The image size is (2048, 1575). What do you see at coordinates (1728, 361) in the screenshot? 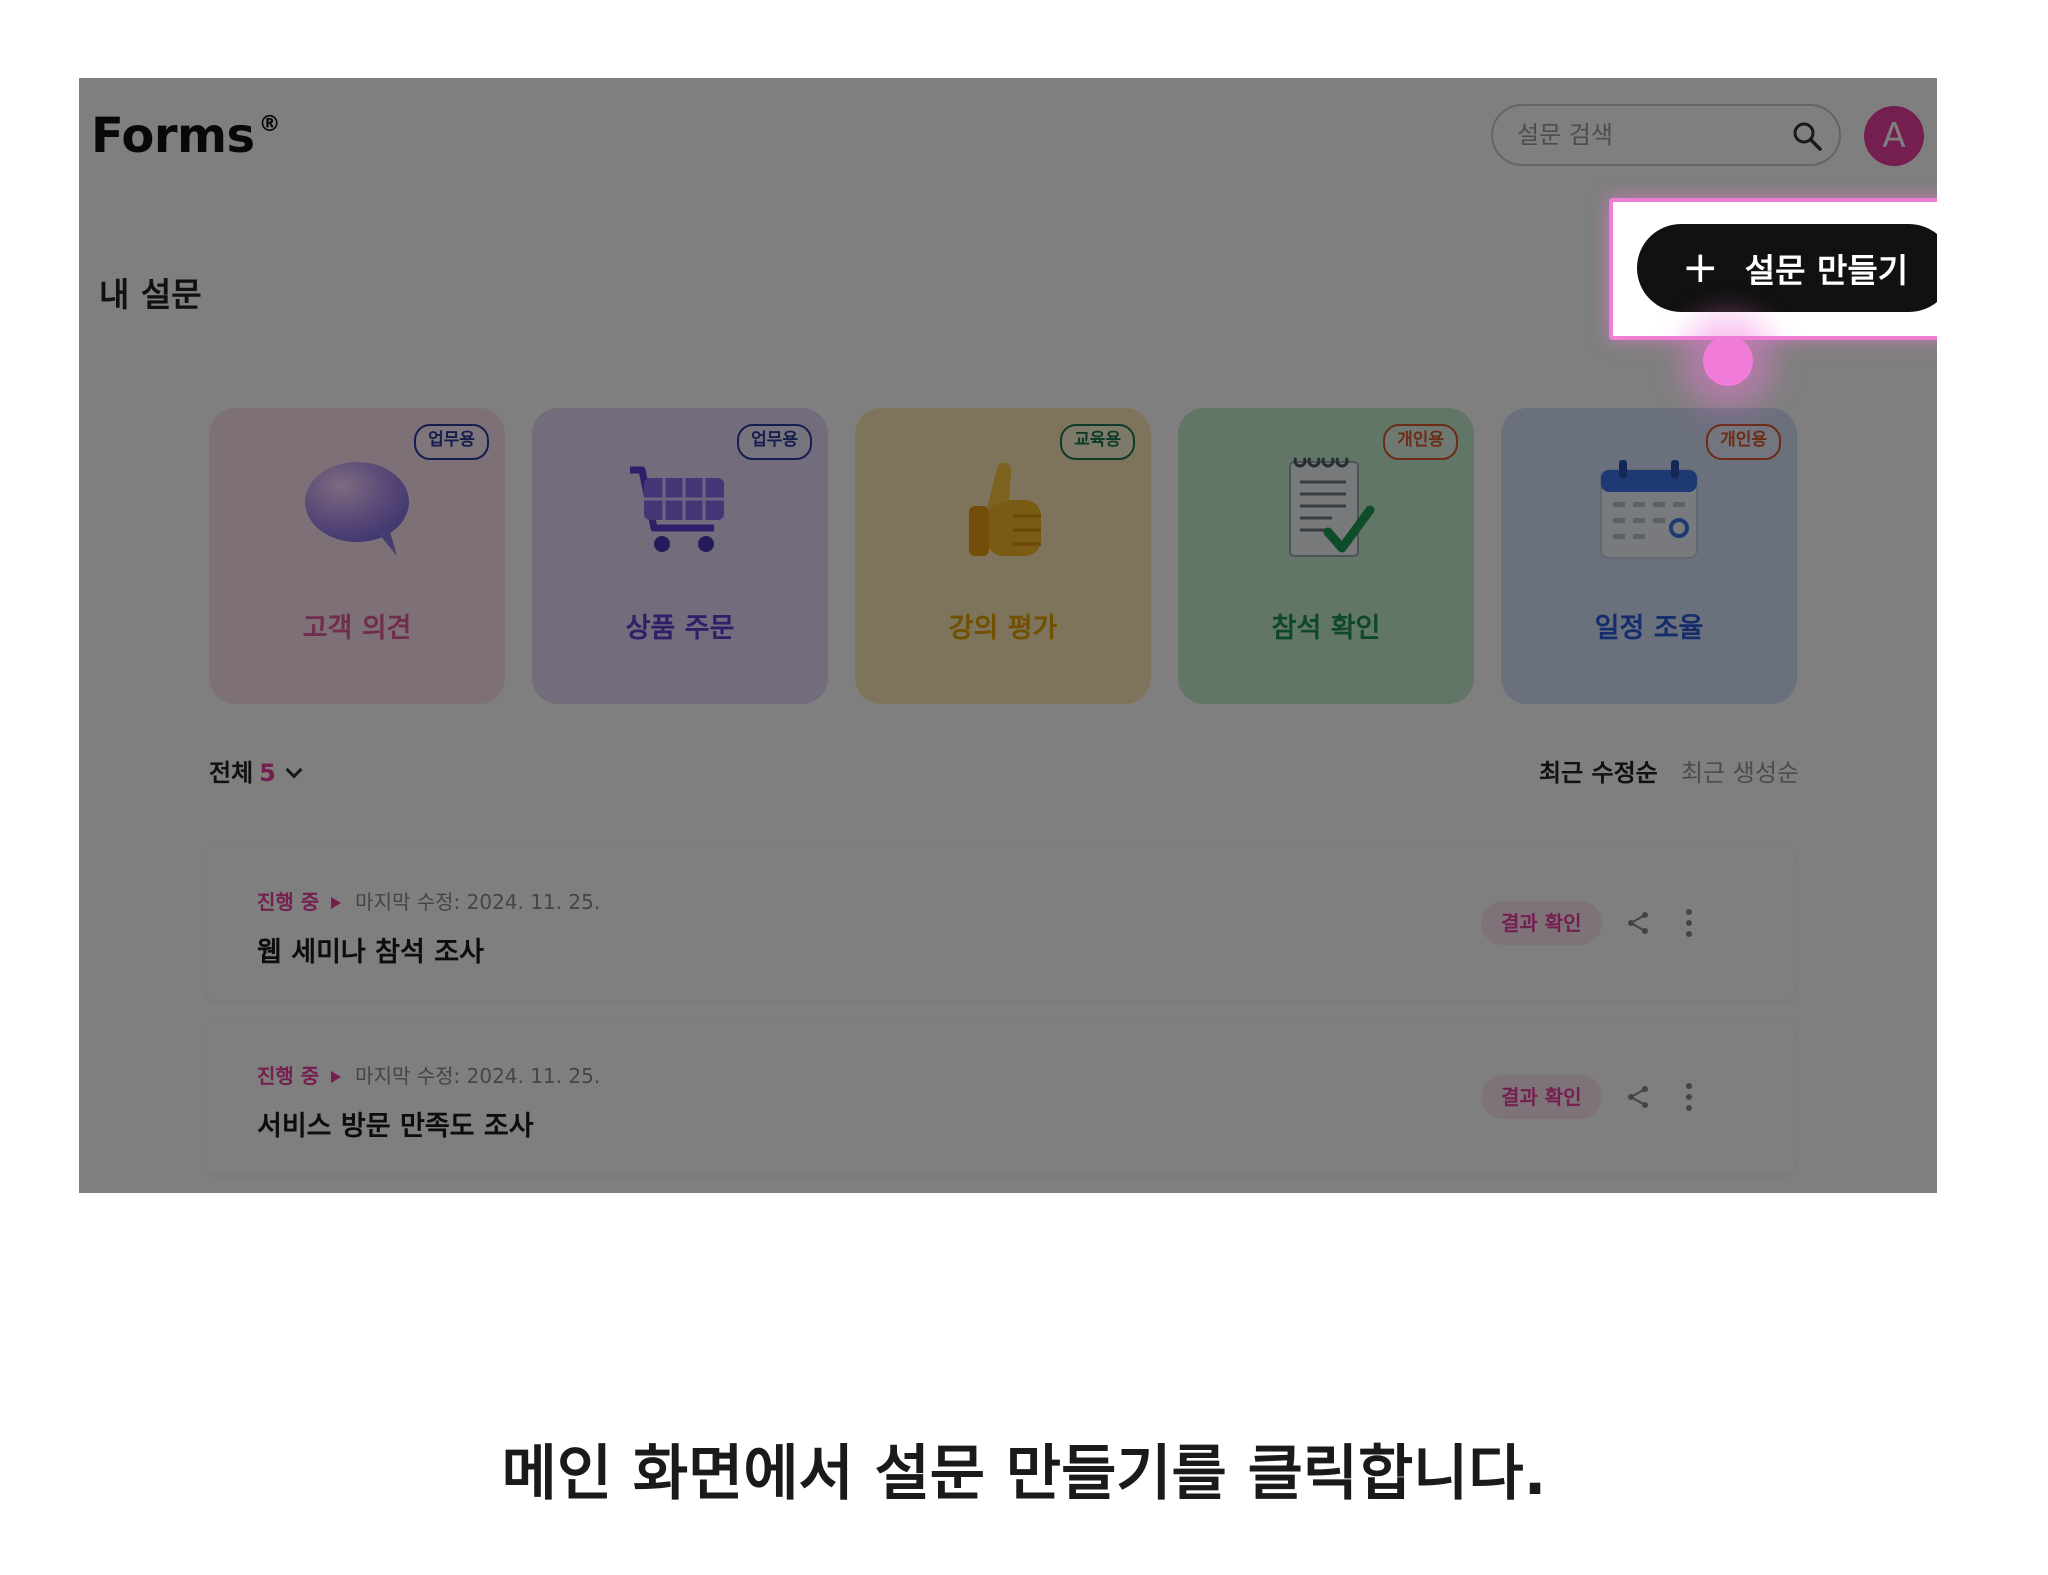
I see `click-indicator` at bounding box center [1728, 361].